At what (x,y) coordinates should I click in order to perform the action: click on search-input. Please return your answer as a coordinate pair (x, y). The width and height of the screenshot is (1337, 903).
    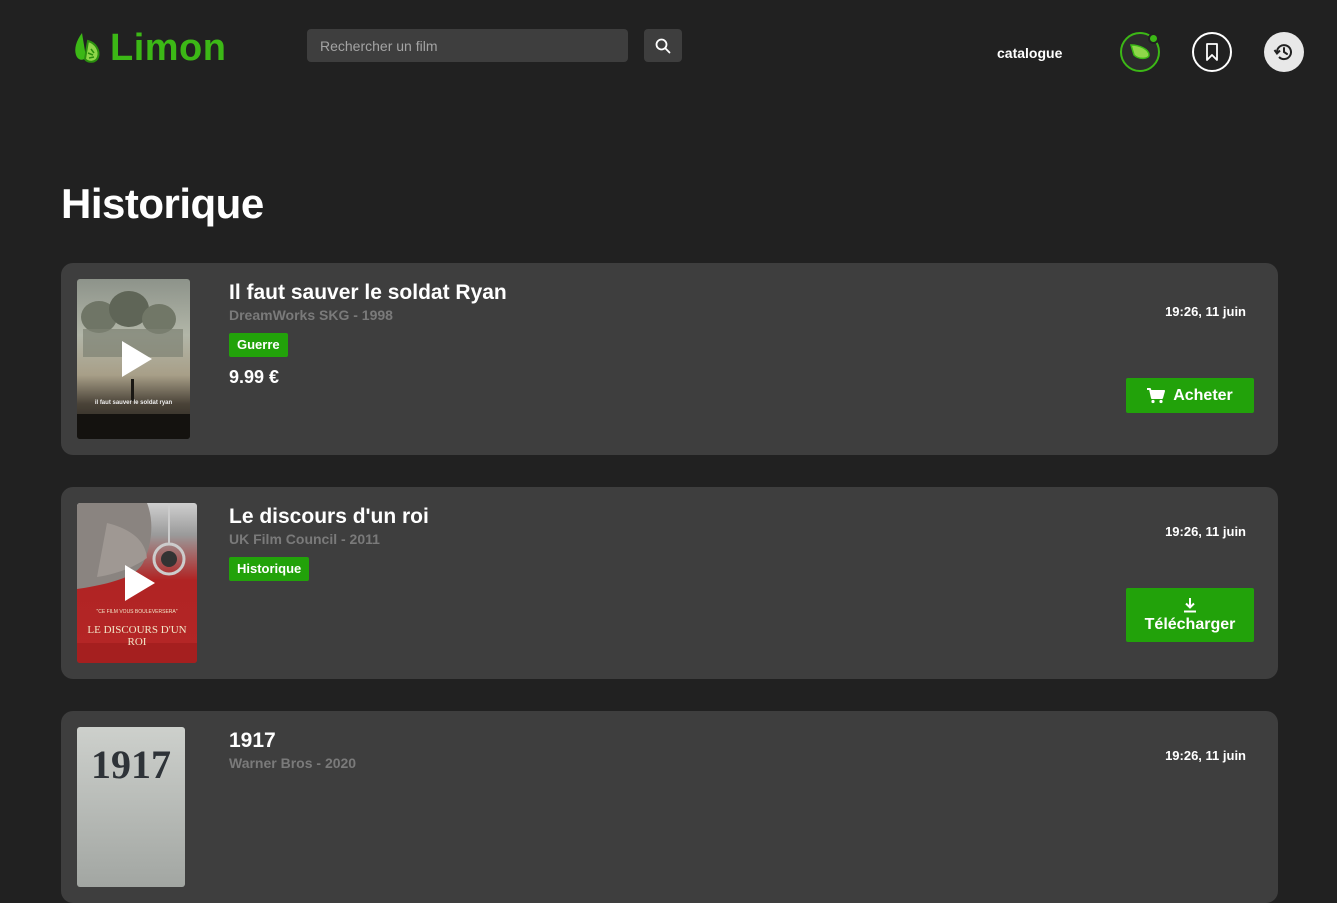
    Looking at the image, I should click on (467, 45).